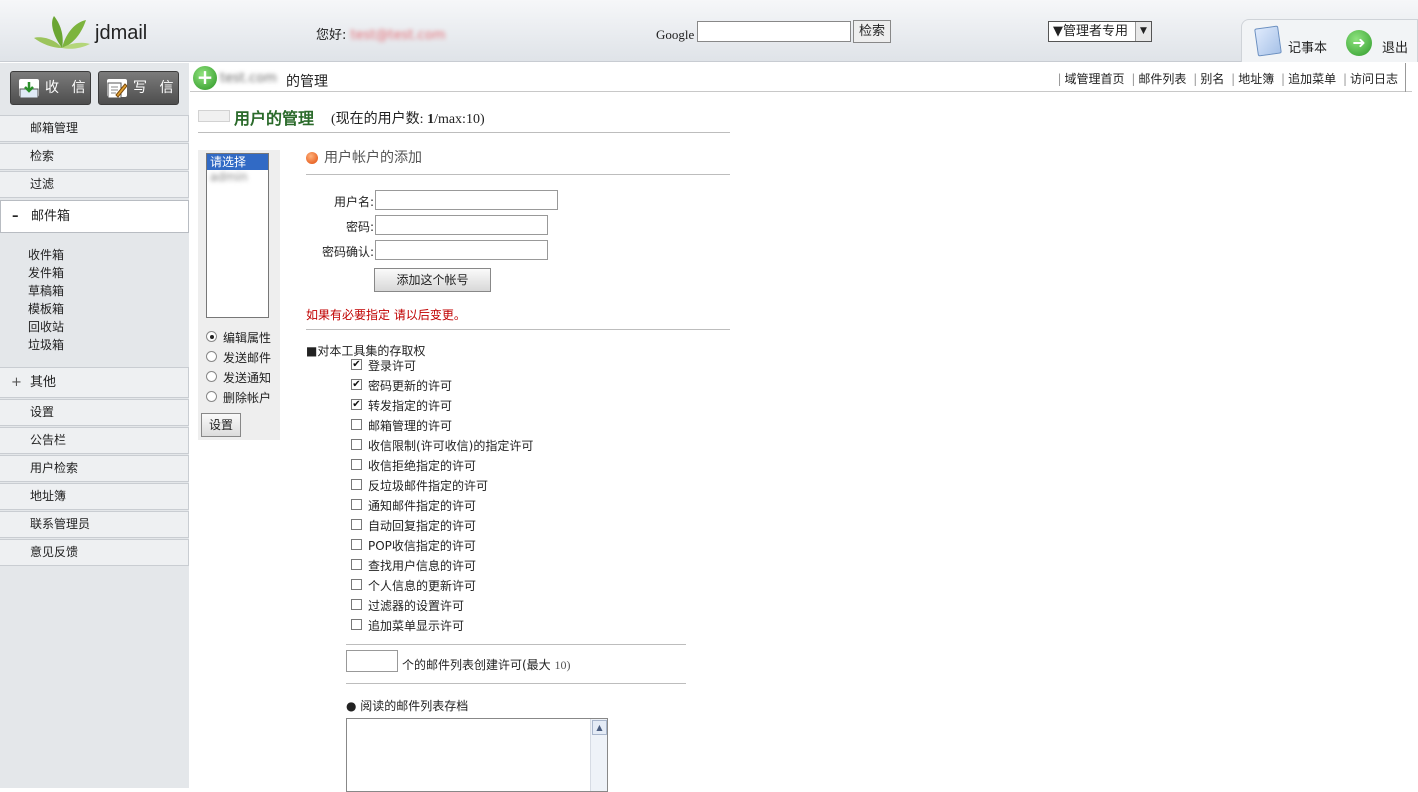 The width and height of the screenshot is (1418, 792). Describe the element at coordinates (211, 336) in the screenshot. I see `radio-selected-icon` at that location.